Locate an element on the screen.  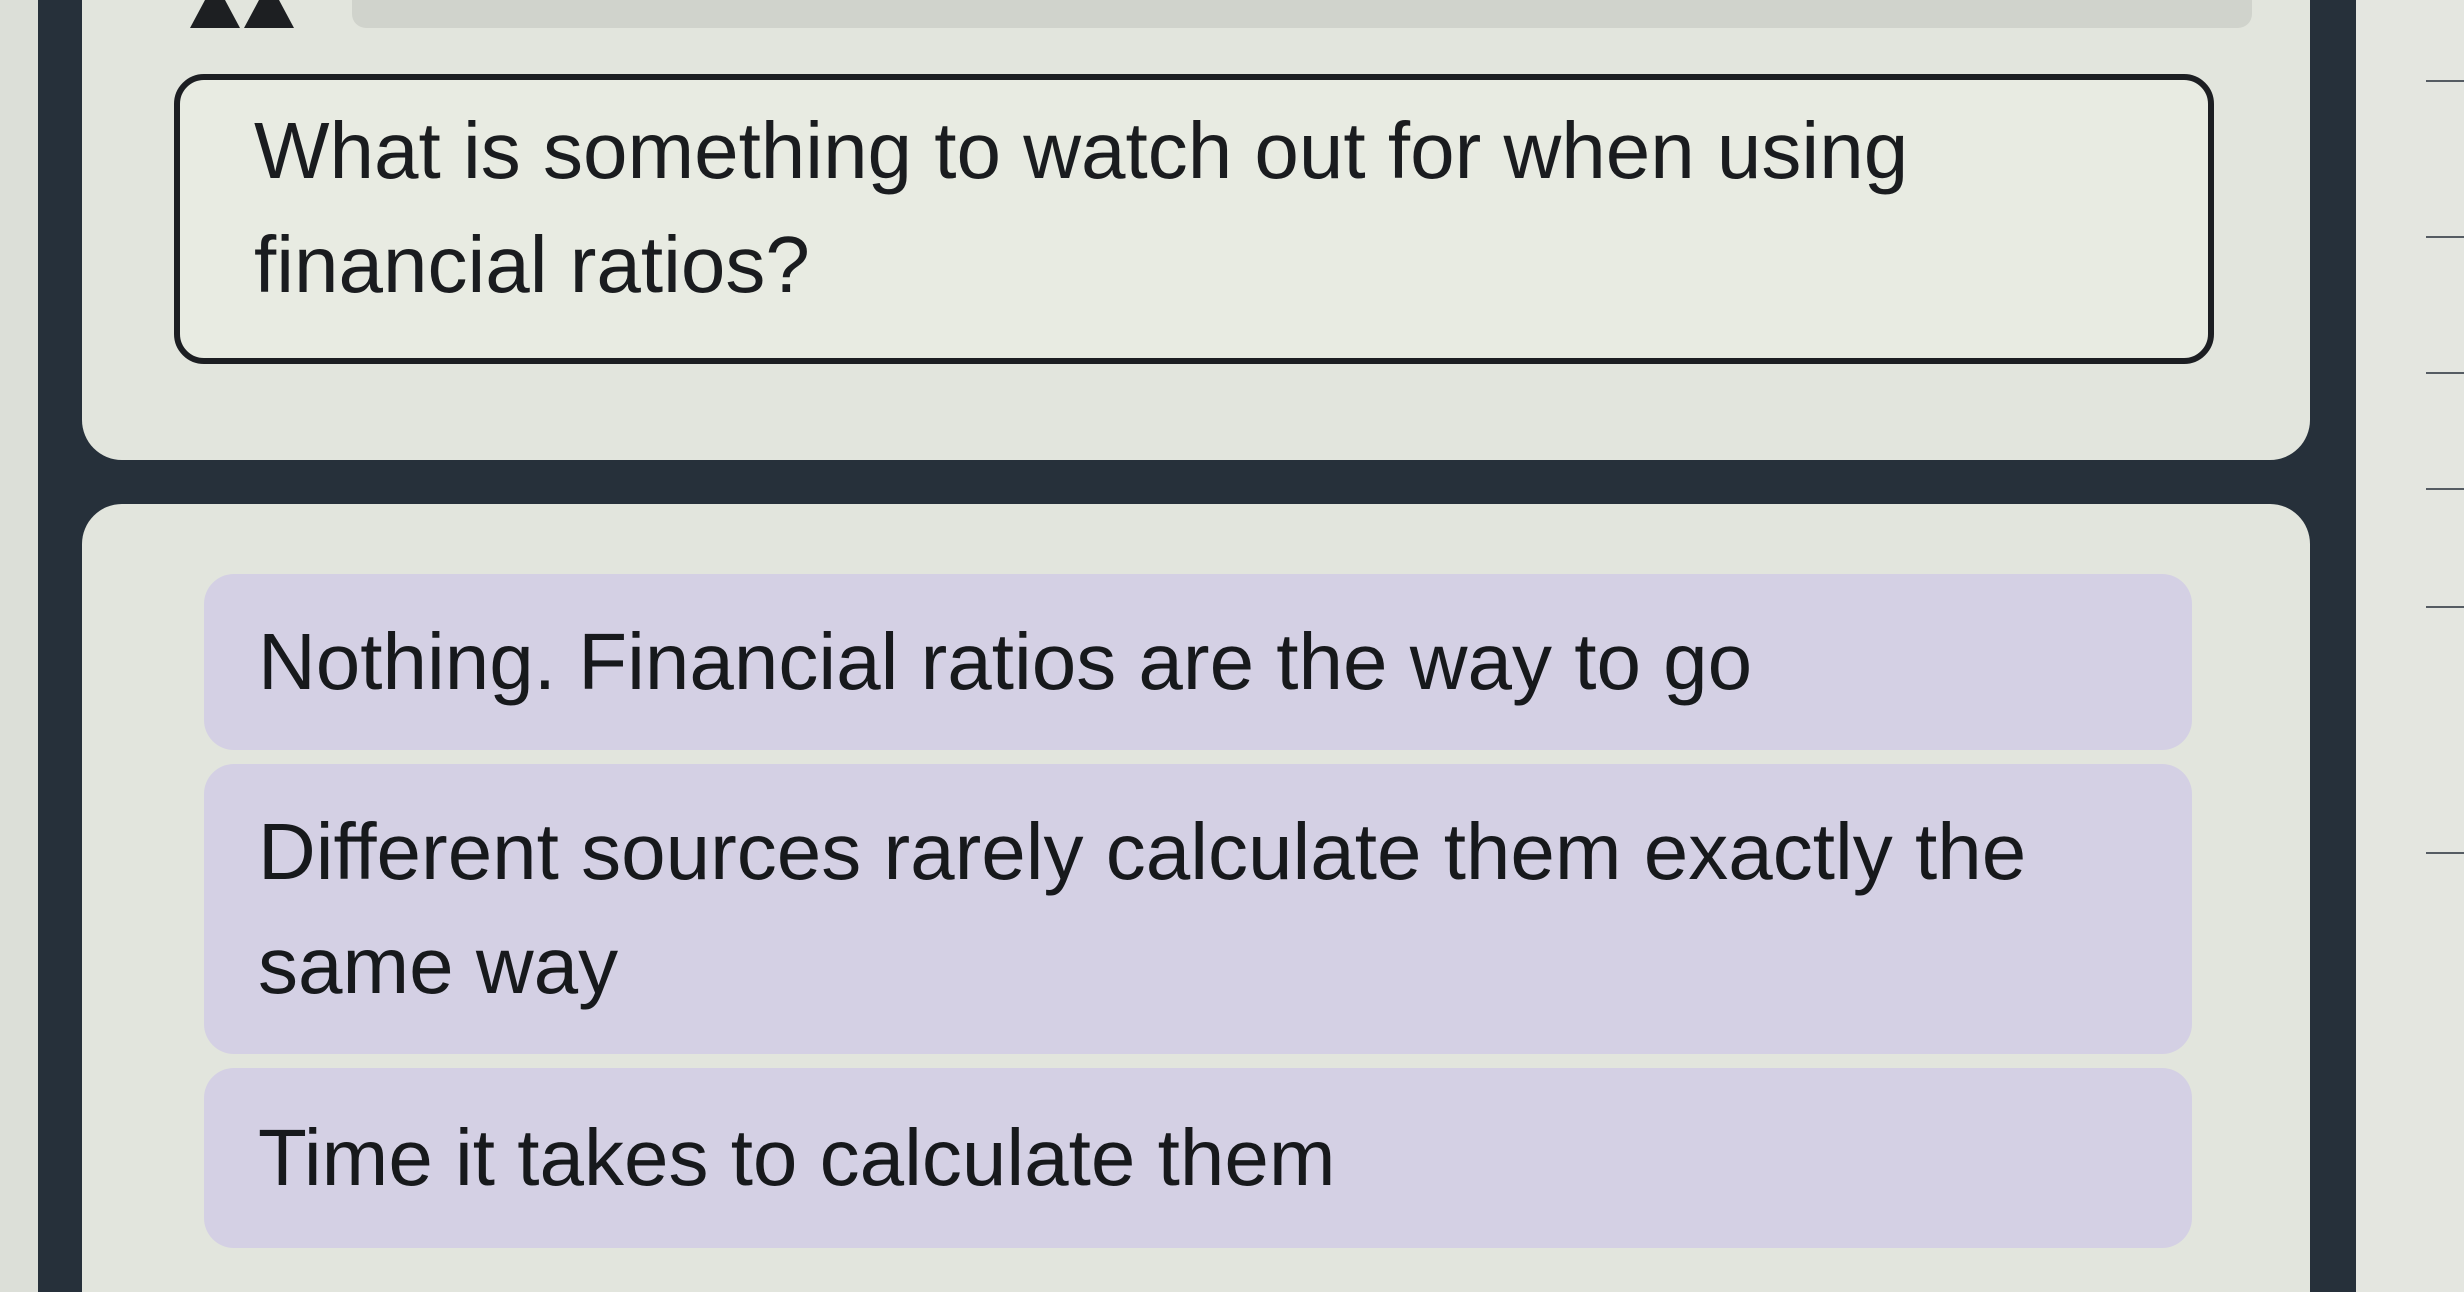
answer-option-3: Time it takes to calculate them is located at coordinates (1198, 1158).